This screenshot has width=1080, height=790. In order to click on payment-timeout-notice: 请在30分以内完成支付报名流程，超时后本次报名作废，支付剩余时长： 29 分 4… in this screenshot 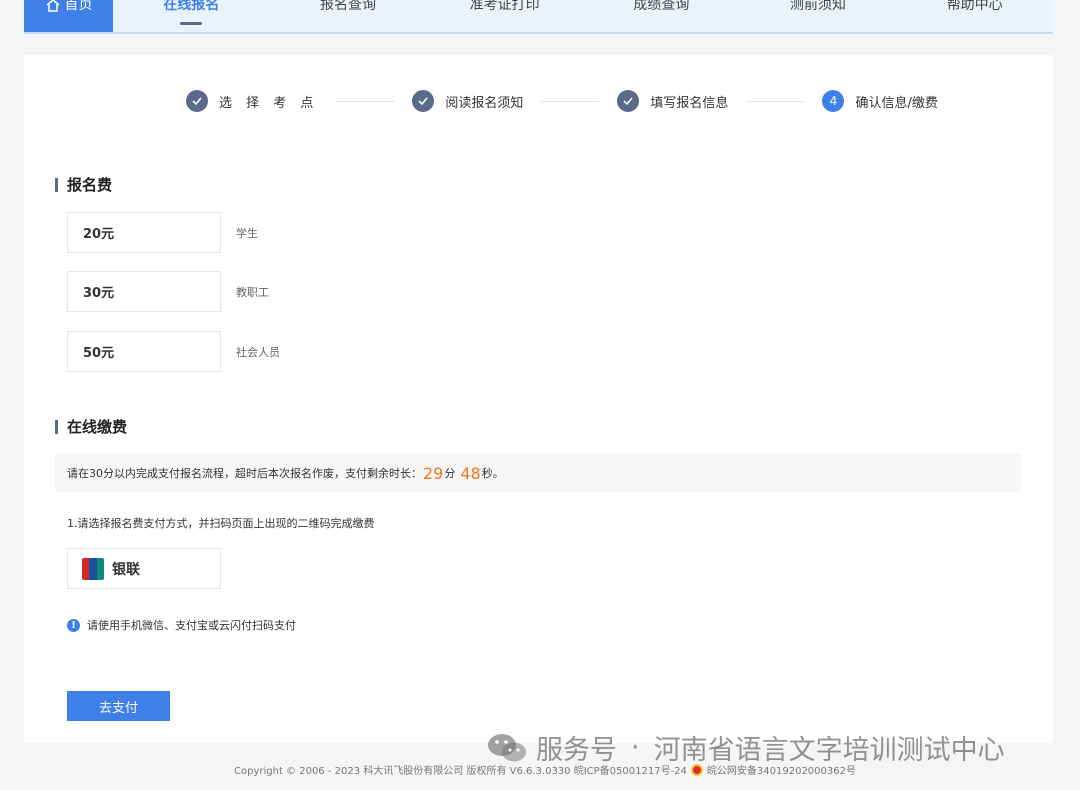, I will do `click(538, 473)`.